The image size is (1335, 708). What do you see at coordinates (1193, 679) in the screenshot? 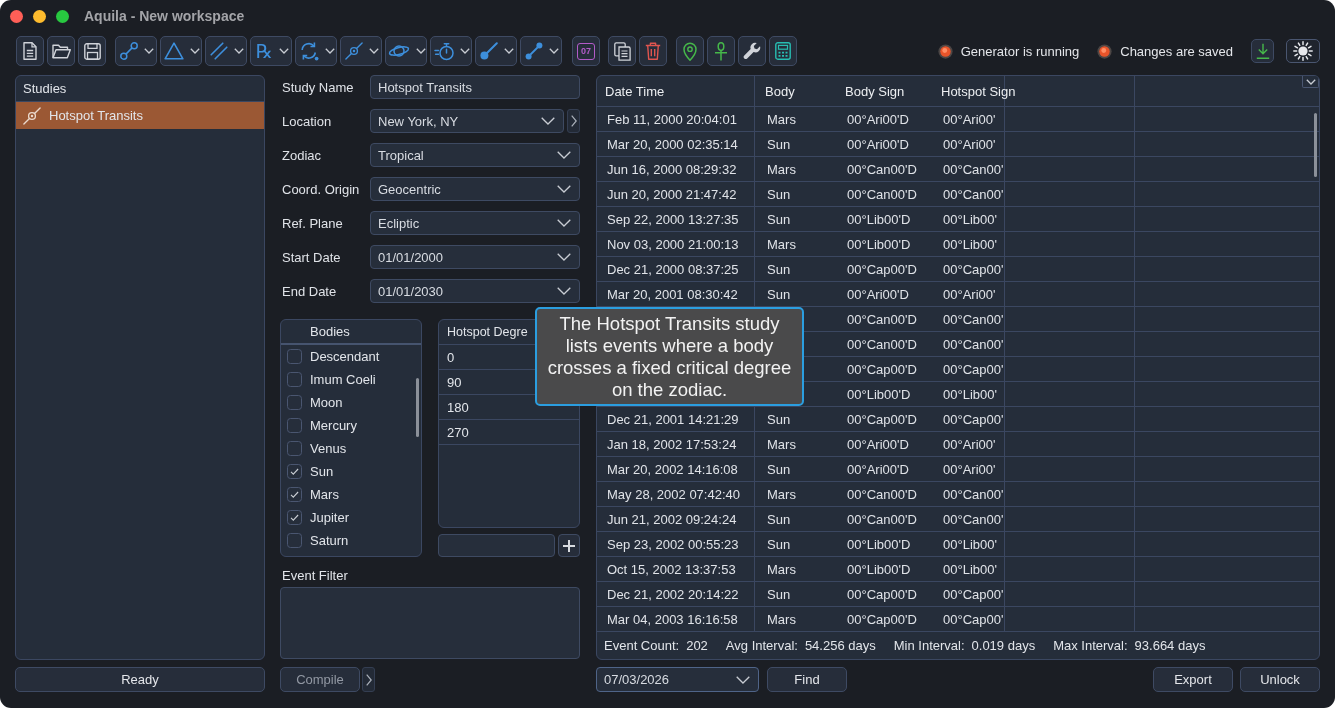
I see `action-button: Export` at bounding box center [1193, 679].